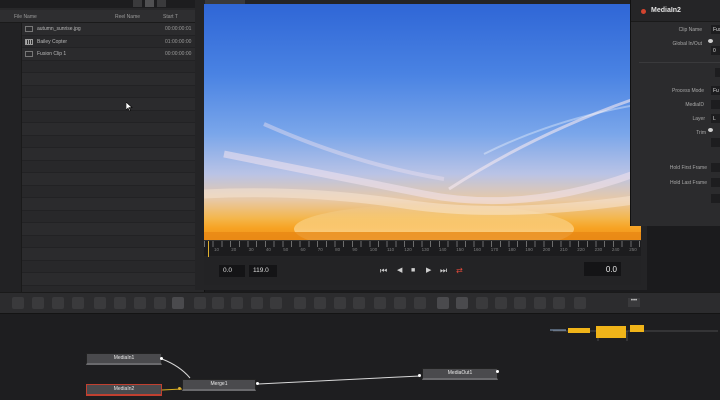  Describe the element at coordinates (494, 249) in the screenshot. I see `ruler-label: 170` at that location.